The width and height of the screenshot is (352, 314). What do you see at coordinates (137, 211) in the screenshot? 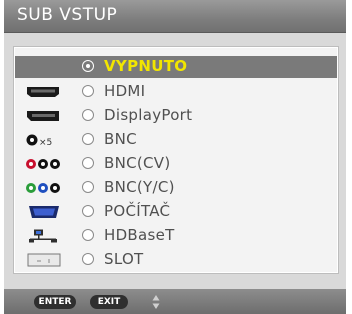
I see `input-option-label: POČÍTAČ` at bounding box center [137, 211].